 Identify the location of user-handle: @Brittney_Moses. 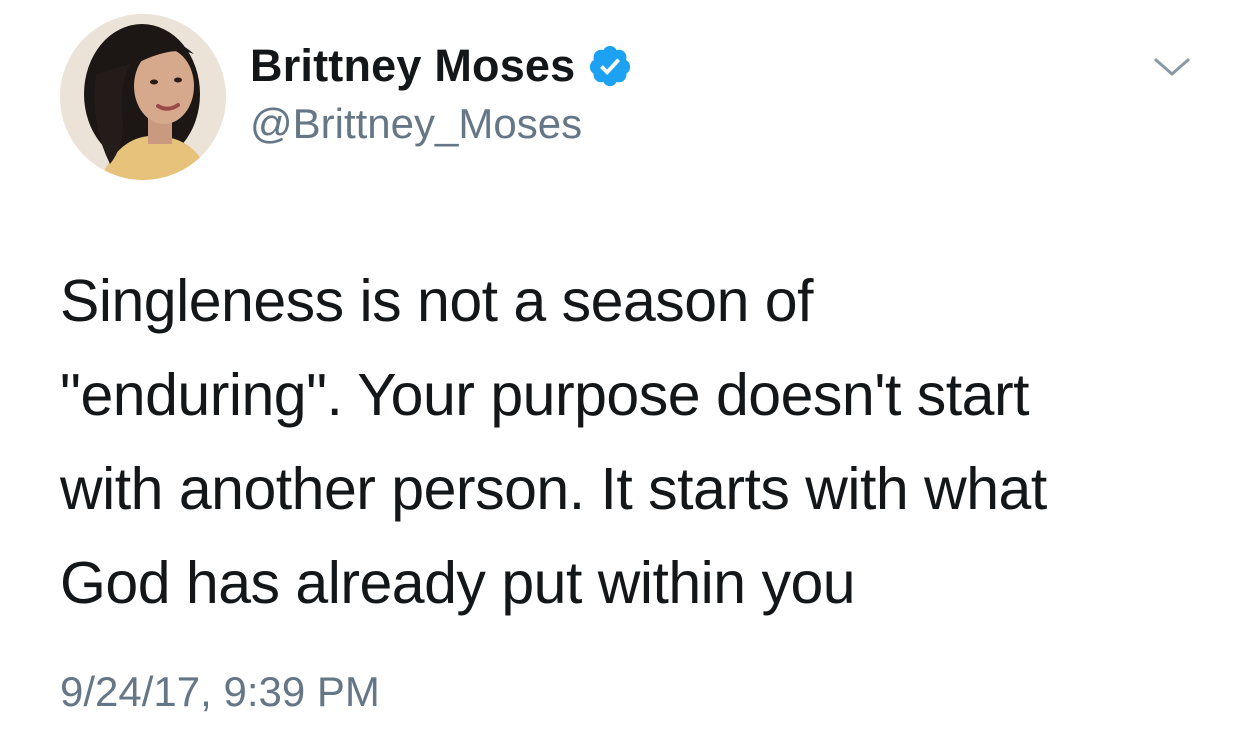
(416, 124).